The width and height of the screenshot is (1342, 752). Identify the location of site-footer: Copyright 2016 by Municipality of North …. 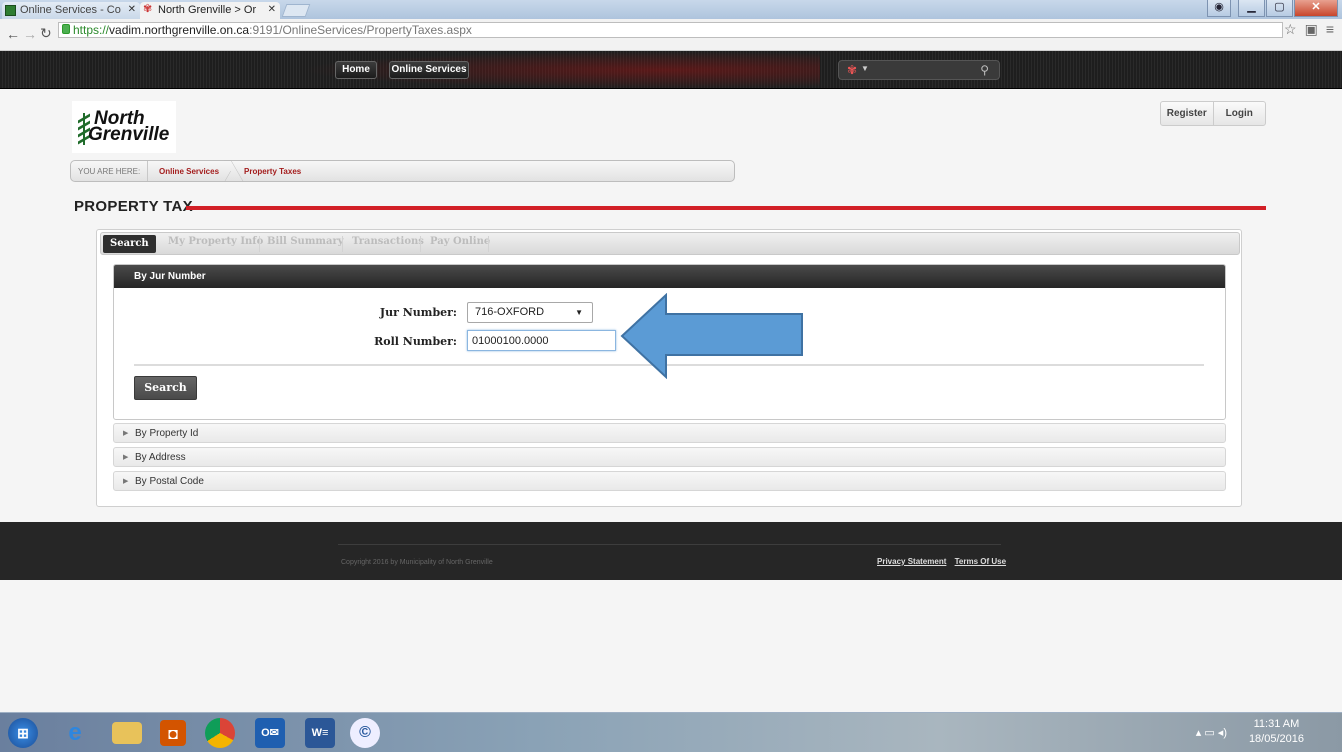
(671, 551).